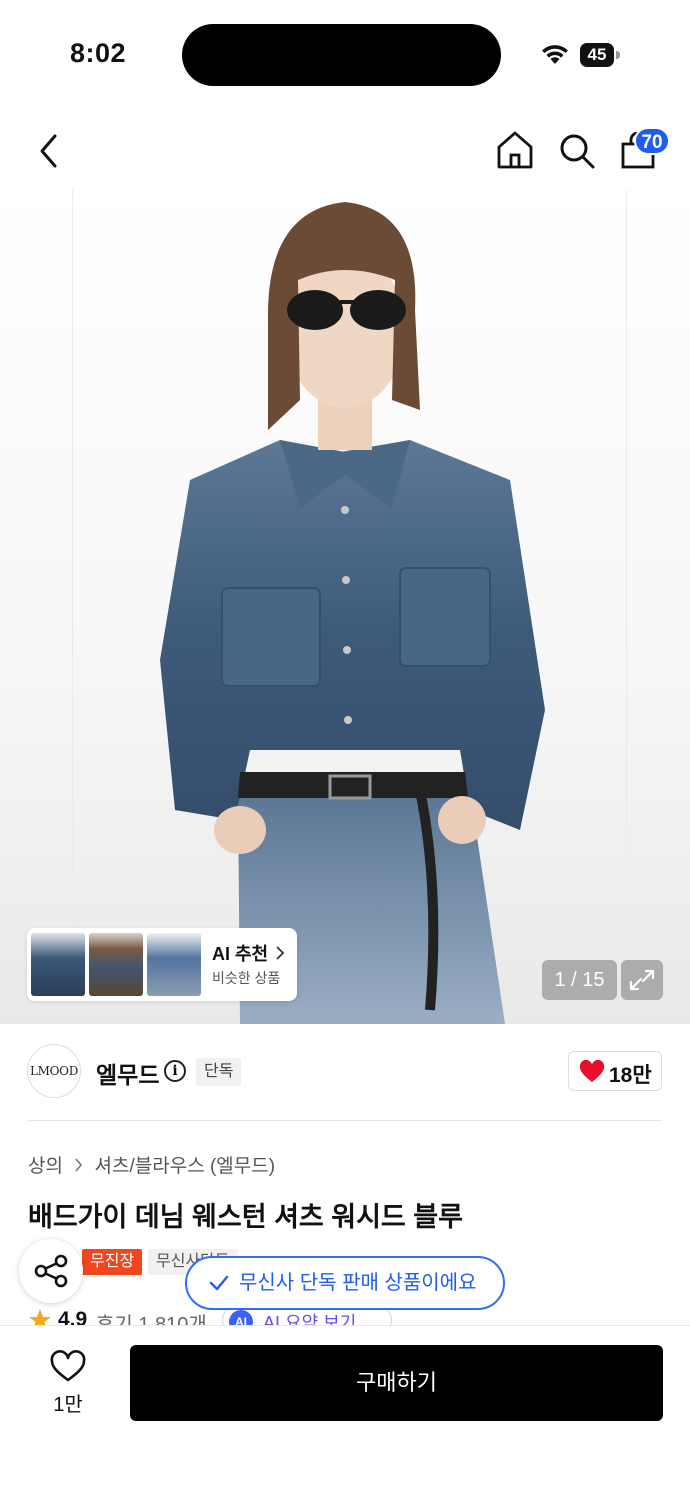 This screenshot has height=1501, width=690. What do you see at coordinates (48, 151) in the screenshot?
I see `chevron-left-icon` at bounding box center [48, 151].